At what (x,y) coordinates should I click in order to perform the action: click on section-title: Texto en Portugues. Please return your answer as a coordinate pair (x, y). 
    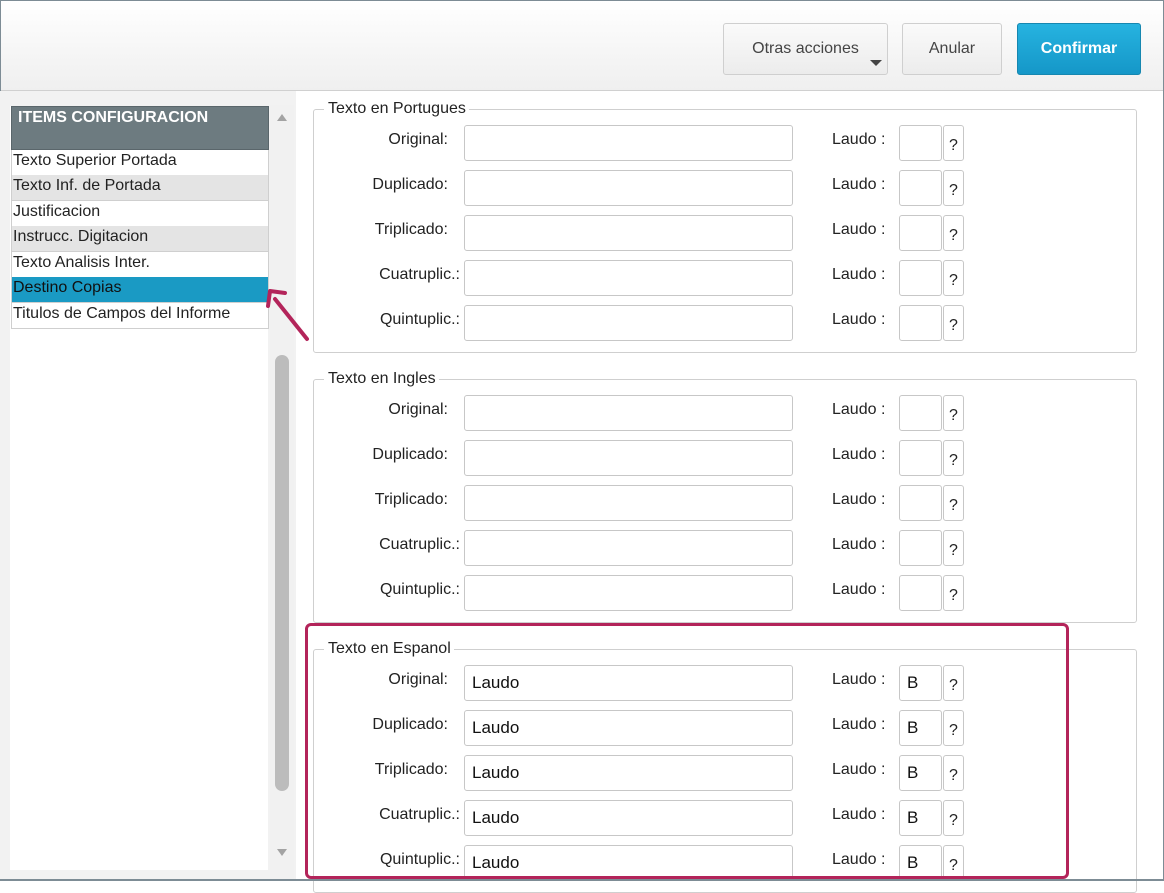
    Looking at the image, I should click on (396, 109).